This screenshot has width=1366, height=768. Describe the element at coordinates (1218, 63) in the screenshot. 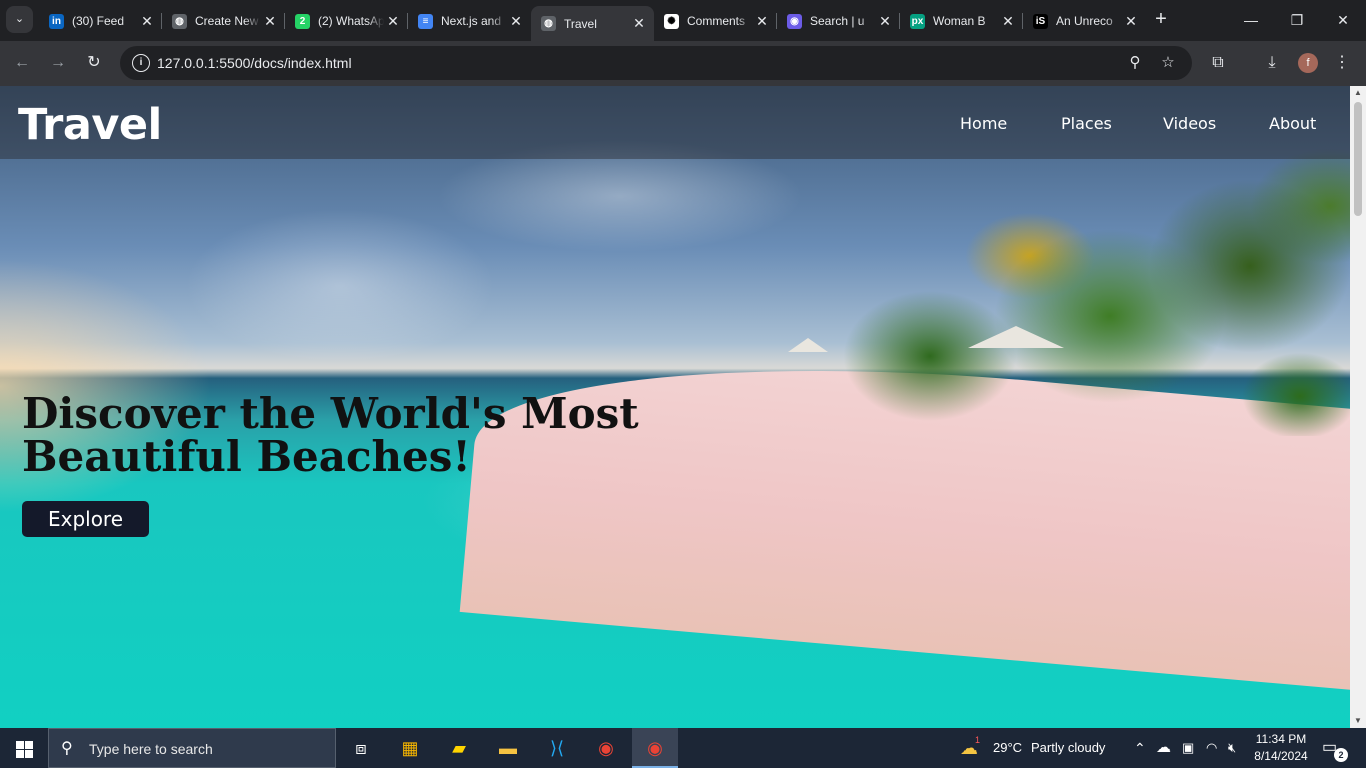

I see `extensions-icon: ⧉` at that location.